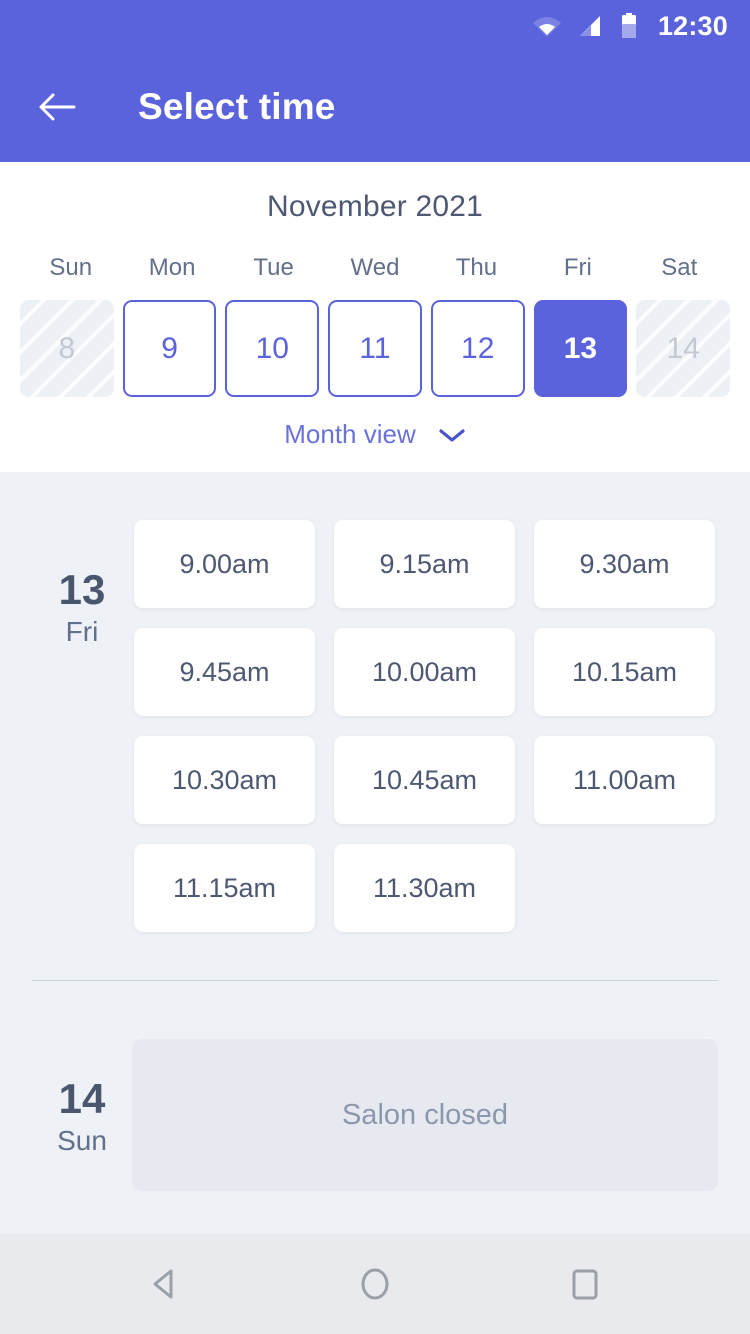 The height and width of the screenshot is (1334, 750). I want to click on calendar-weekday-row: Sun Mon Tue Wed Thu Fri Sat, so click(375, 268).